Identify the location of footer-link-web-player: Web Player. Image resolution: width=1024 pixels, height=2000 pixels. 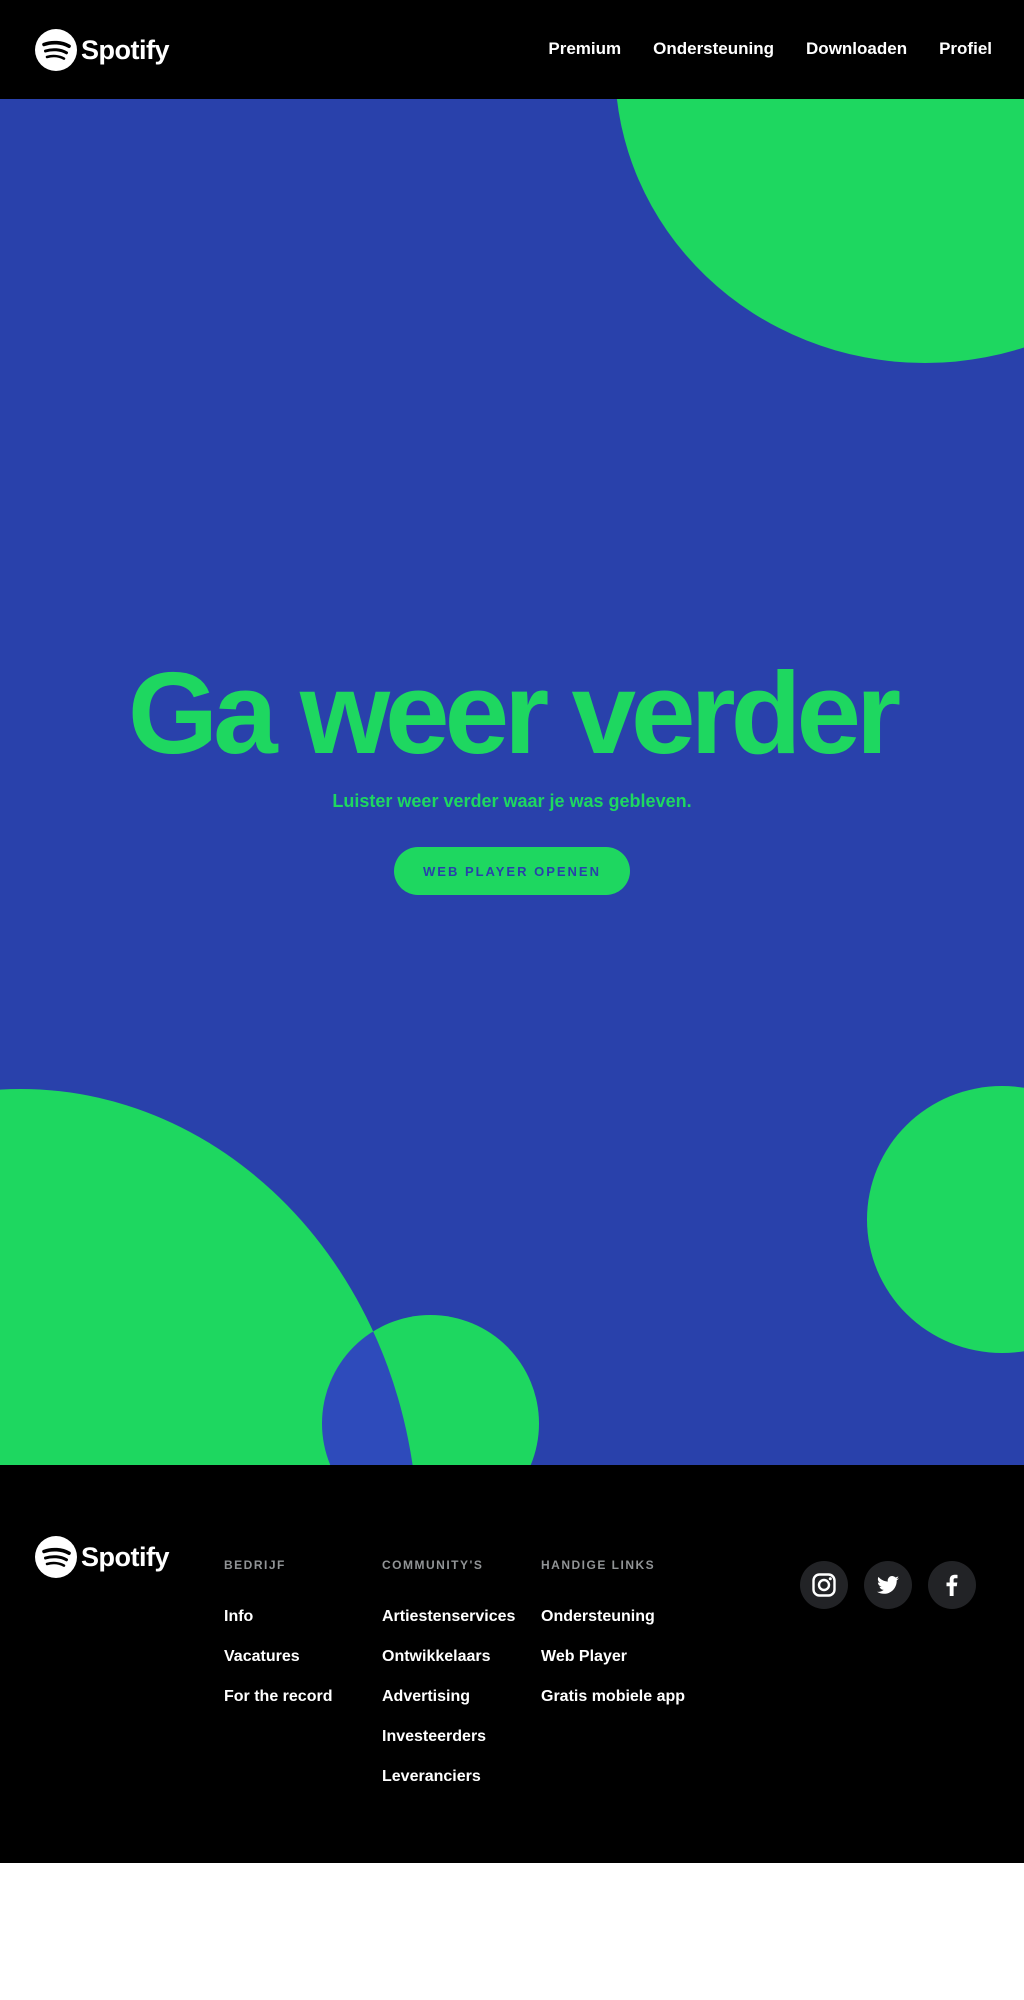
(613, 1657).